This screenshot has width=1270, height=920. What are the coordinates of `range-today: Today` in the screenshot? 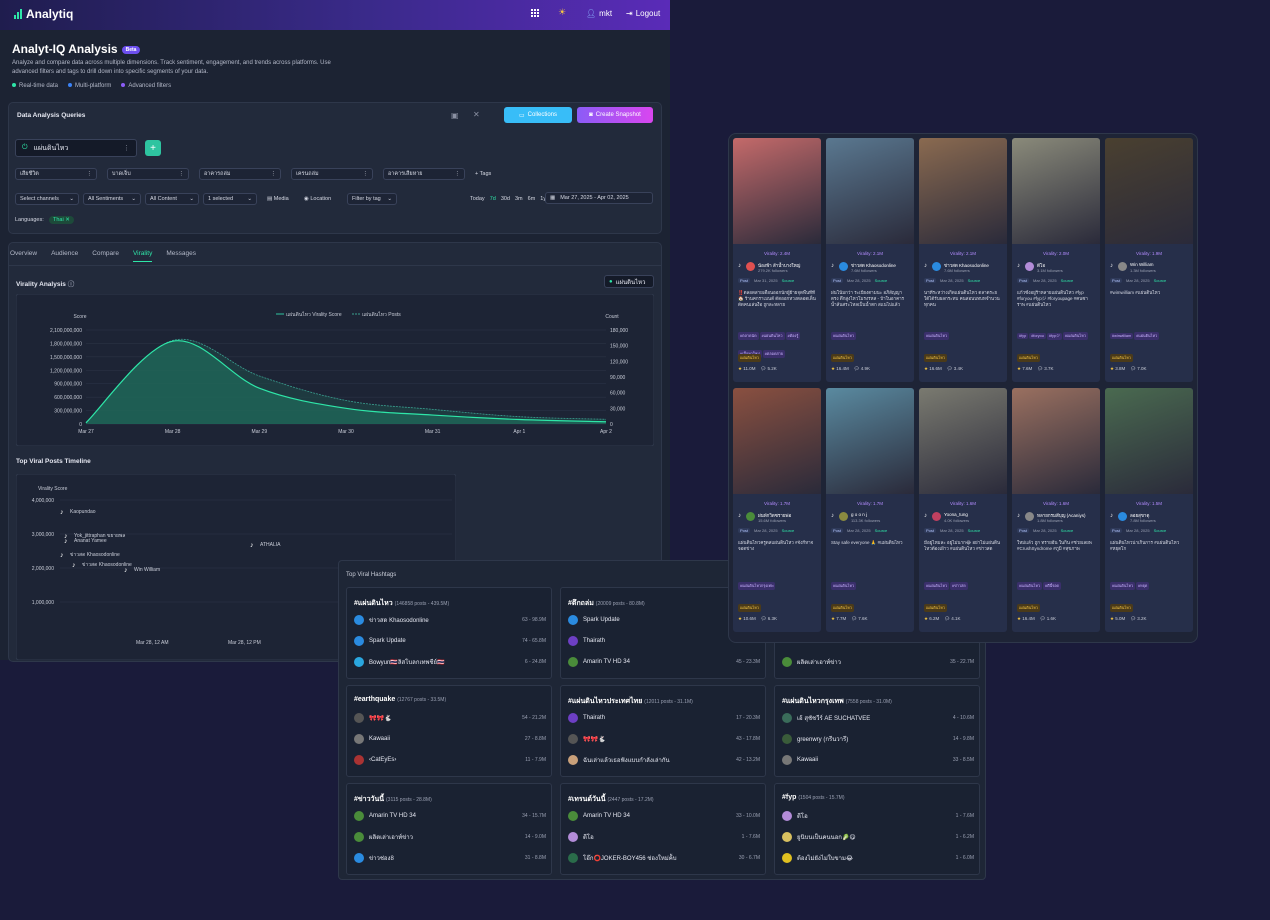 It's located at (477, 199).